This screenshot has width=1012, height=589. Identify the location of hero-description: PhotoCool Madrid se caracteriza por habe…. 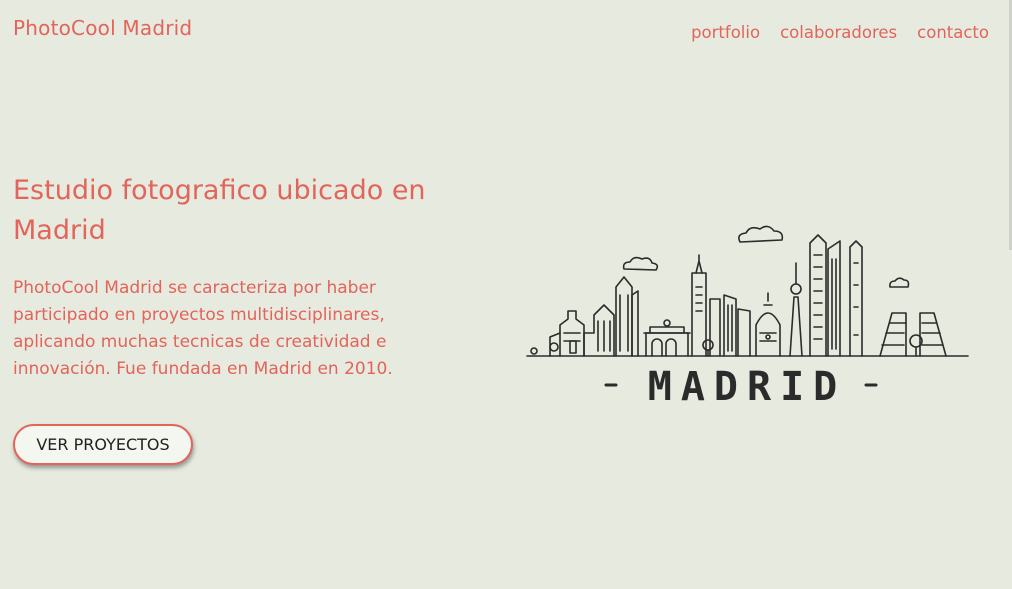
(203, 328).